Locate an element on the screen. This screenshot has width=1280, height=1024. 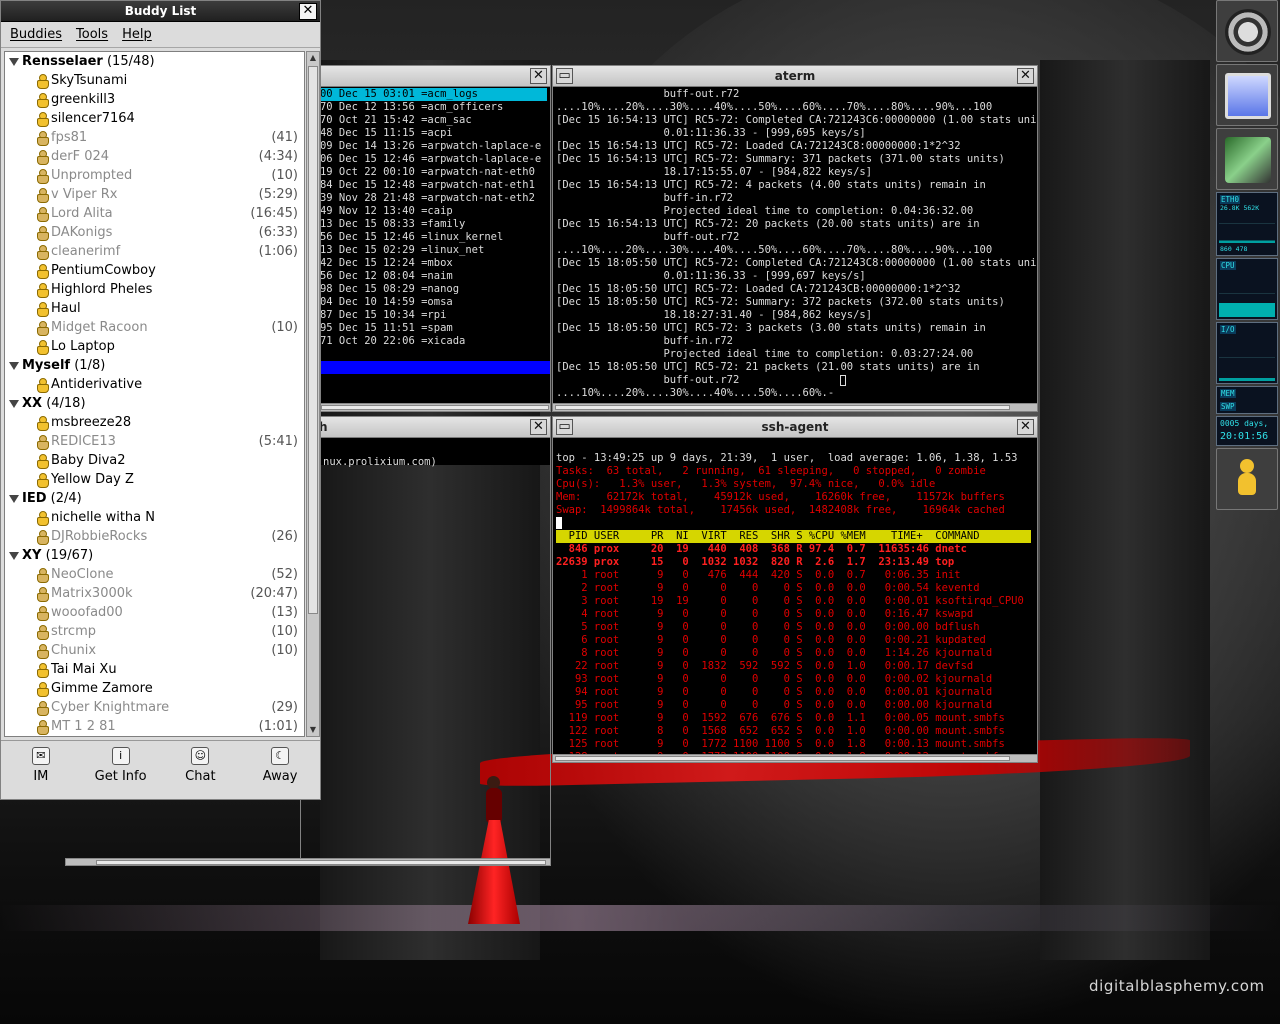
mail-folder-row: 30509 Dec 14 13:26 =arpwatch-laplace-e is located at coordinates (424, 146).